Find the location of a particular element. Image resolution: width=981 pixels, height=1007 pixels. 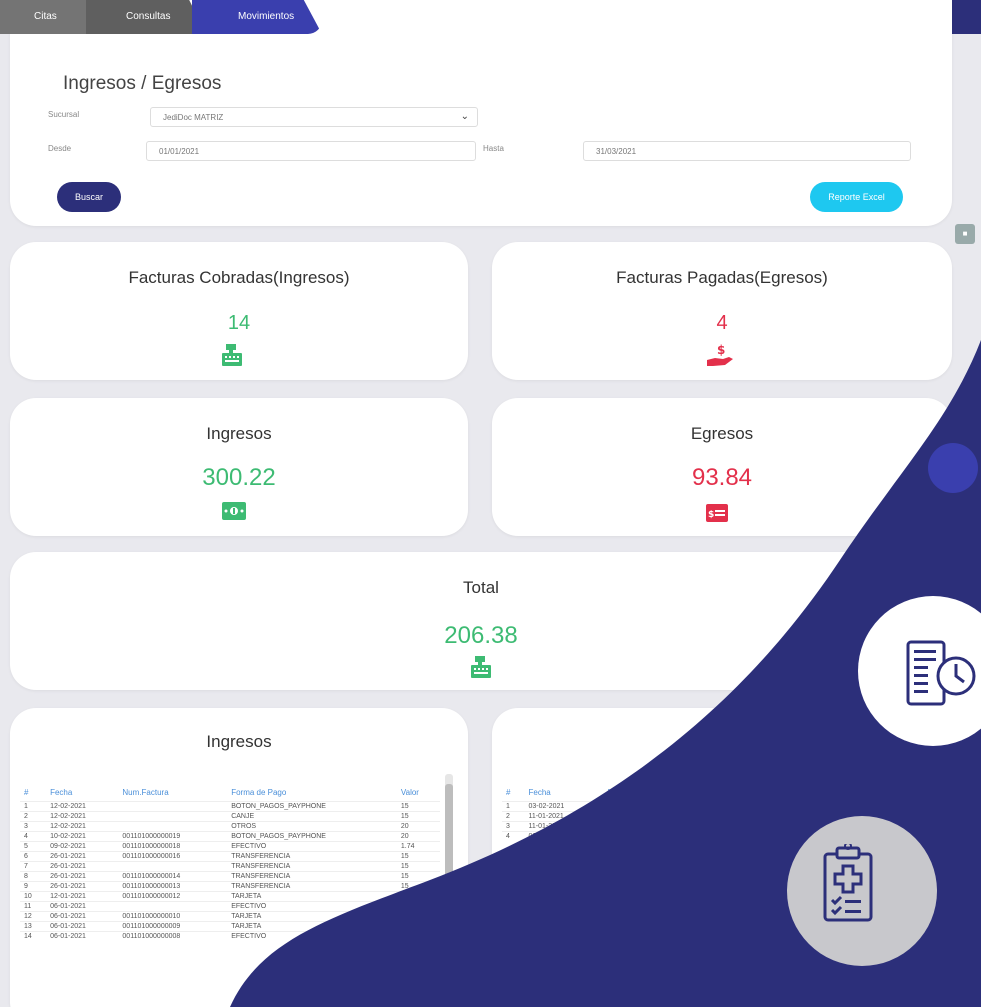

table-row: 5 09-02-2021 001101000000018 EFECTIVO 1.74 is located at coordinates (230, 846).